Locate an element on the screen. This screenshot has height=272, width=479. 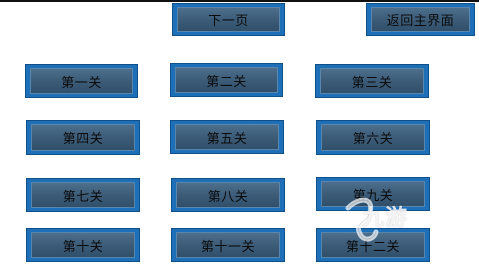
level-4-button: 第四关 is located at coordinates (83, 137).